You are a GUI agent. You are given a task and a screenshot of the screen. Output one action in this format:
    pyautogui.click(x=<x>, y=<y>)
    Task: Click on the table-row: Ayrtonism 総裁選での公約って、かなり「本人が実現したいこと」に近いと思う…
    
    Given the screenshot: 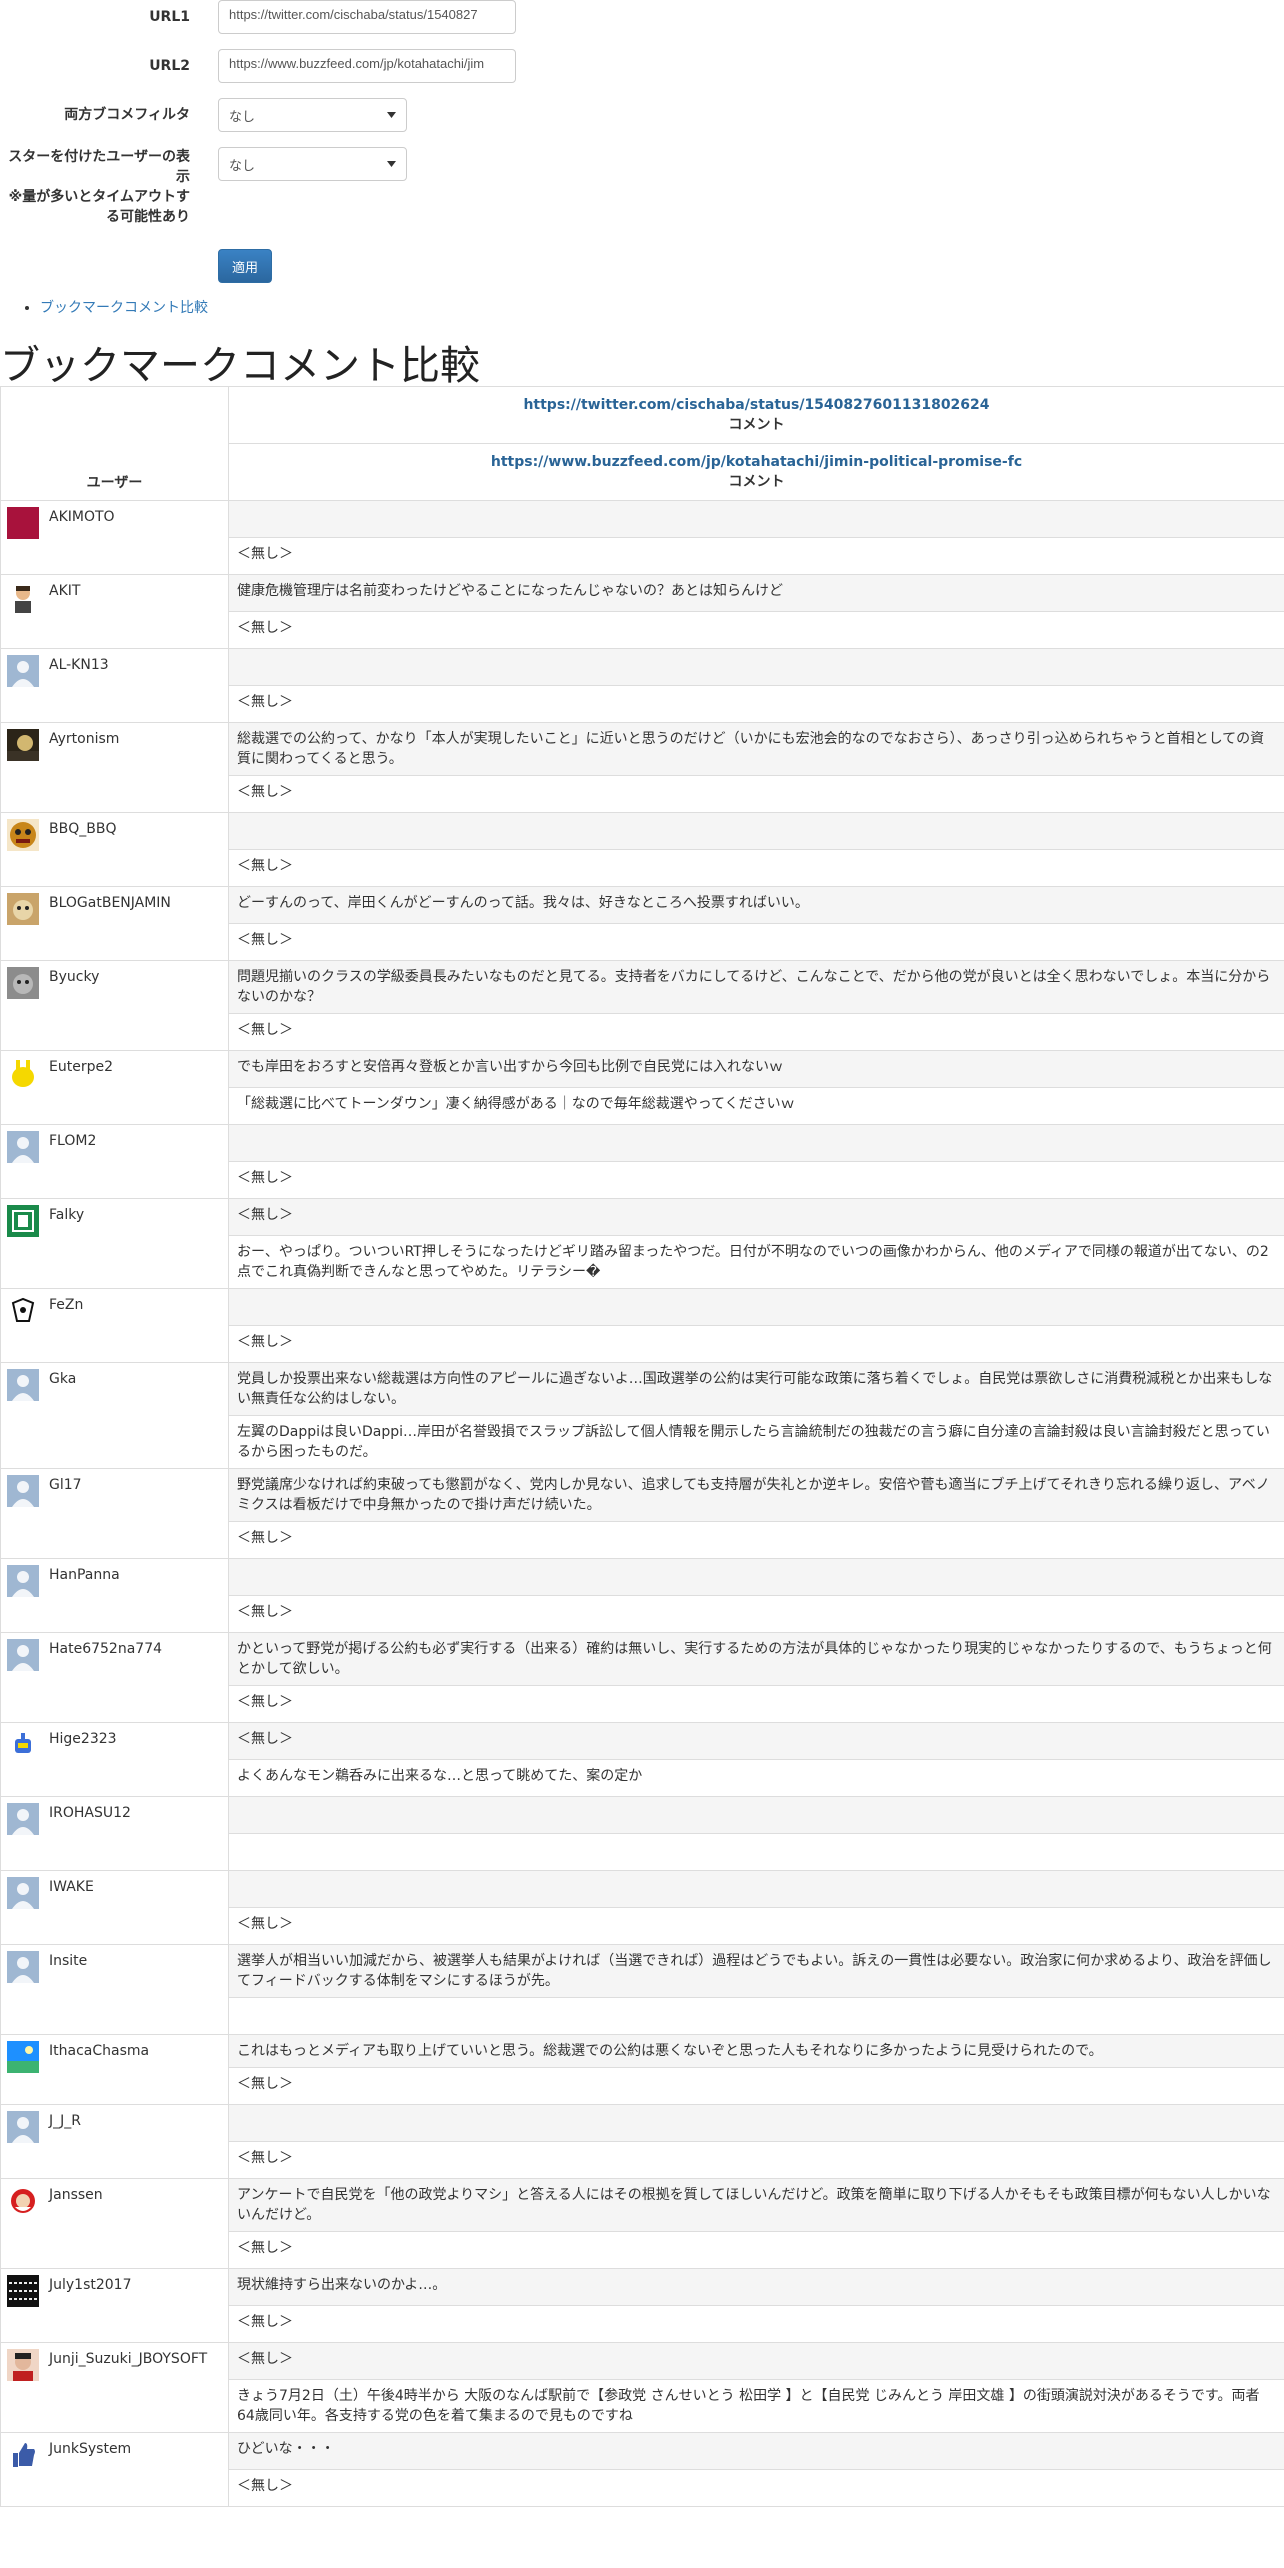 What is the action you would take?
    pyautogui.click(x=642, y=767)
    